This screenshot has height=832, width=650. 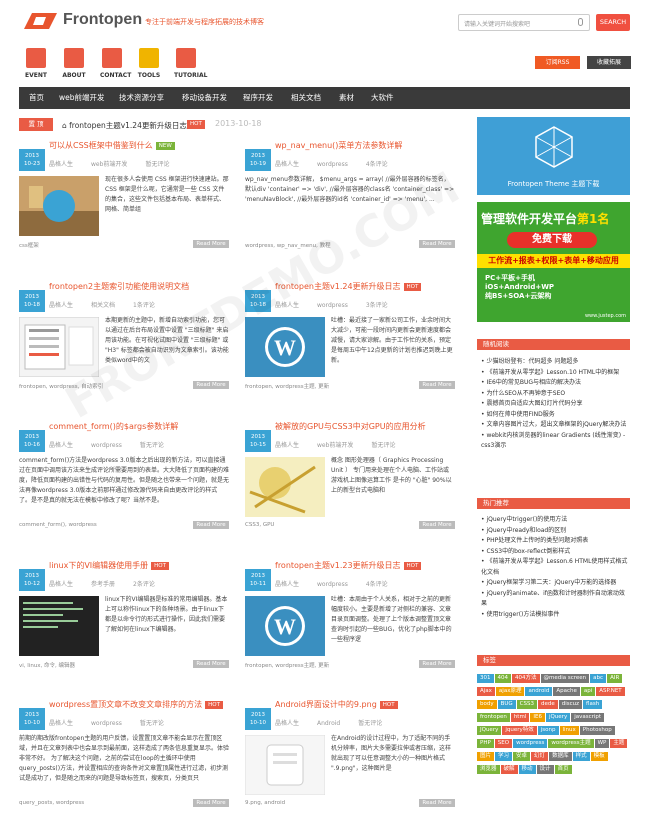 I want to click on nav-item-5: 相关文档, so click(x=306, y=98).